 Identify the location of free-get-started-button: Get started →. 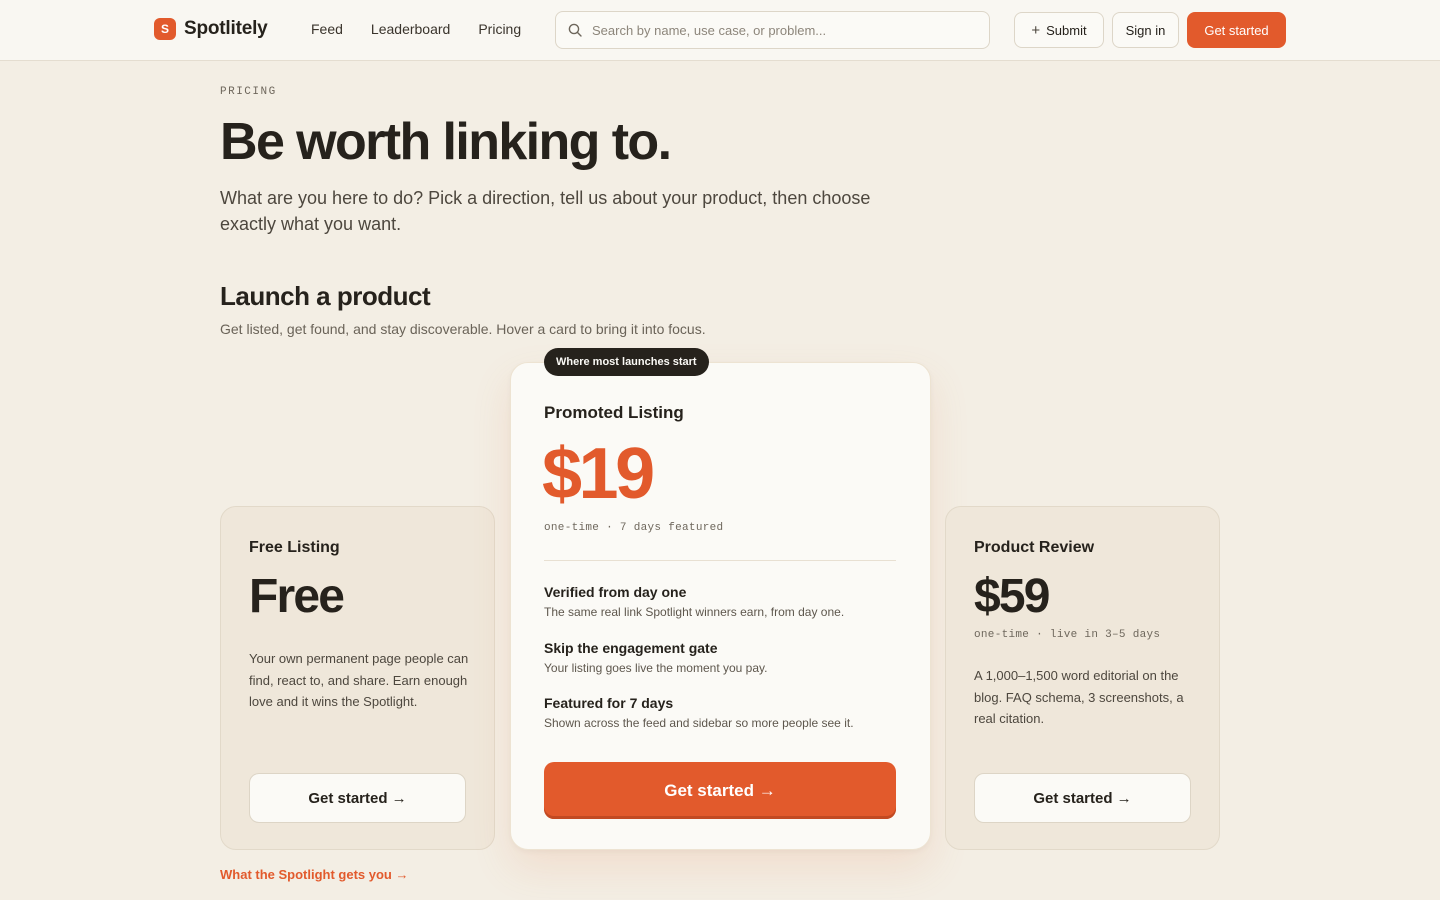
(357, 798).